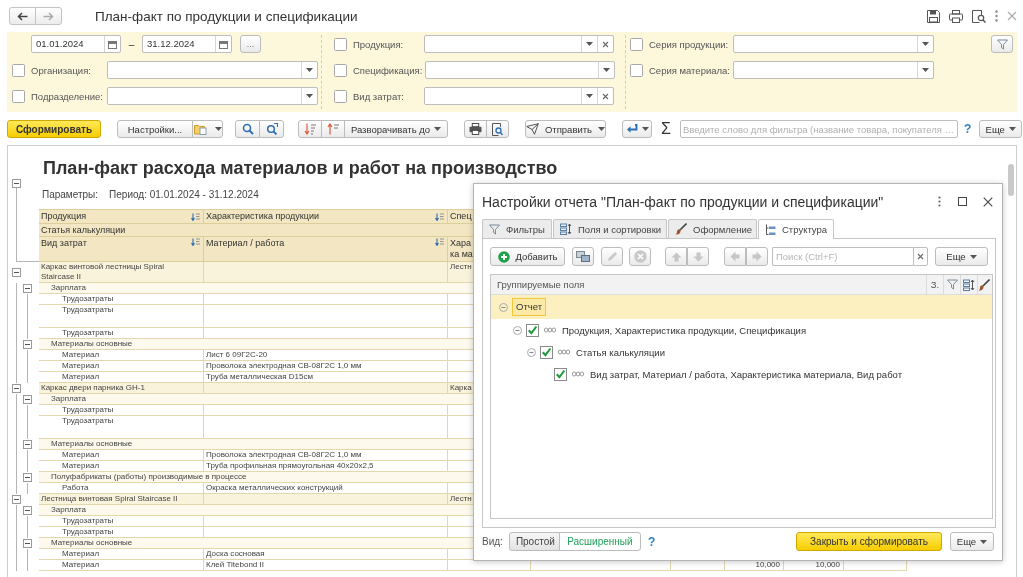 This screenshot has width=1023, height=577. Describe the element at coordinates (497, 129) in the screenshot. I see `preview-button` at that location.